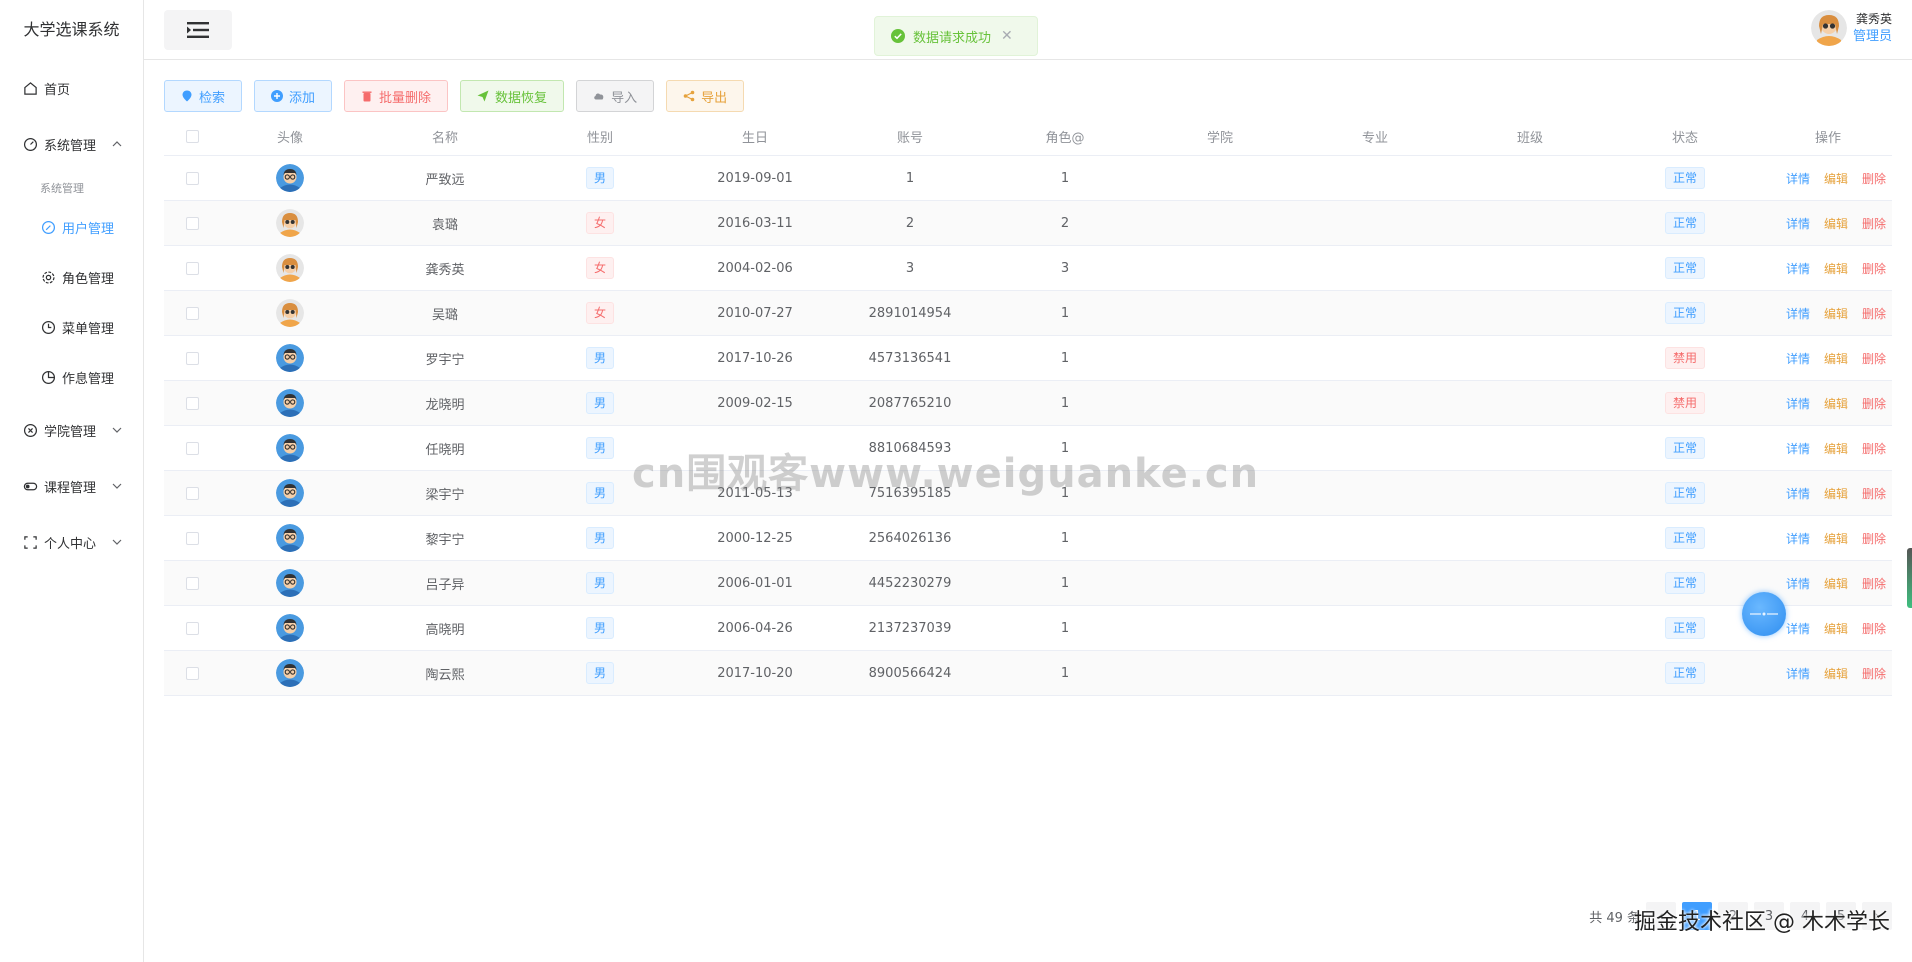 This screenshot has width=1912, height=962. What do you see at coordinates (1007, 36) in the screenshot?
I see `close-icon: ✕` at bounding box center [1007, 36].